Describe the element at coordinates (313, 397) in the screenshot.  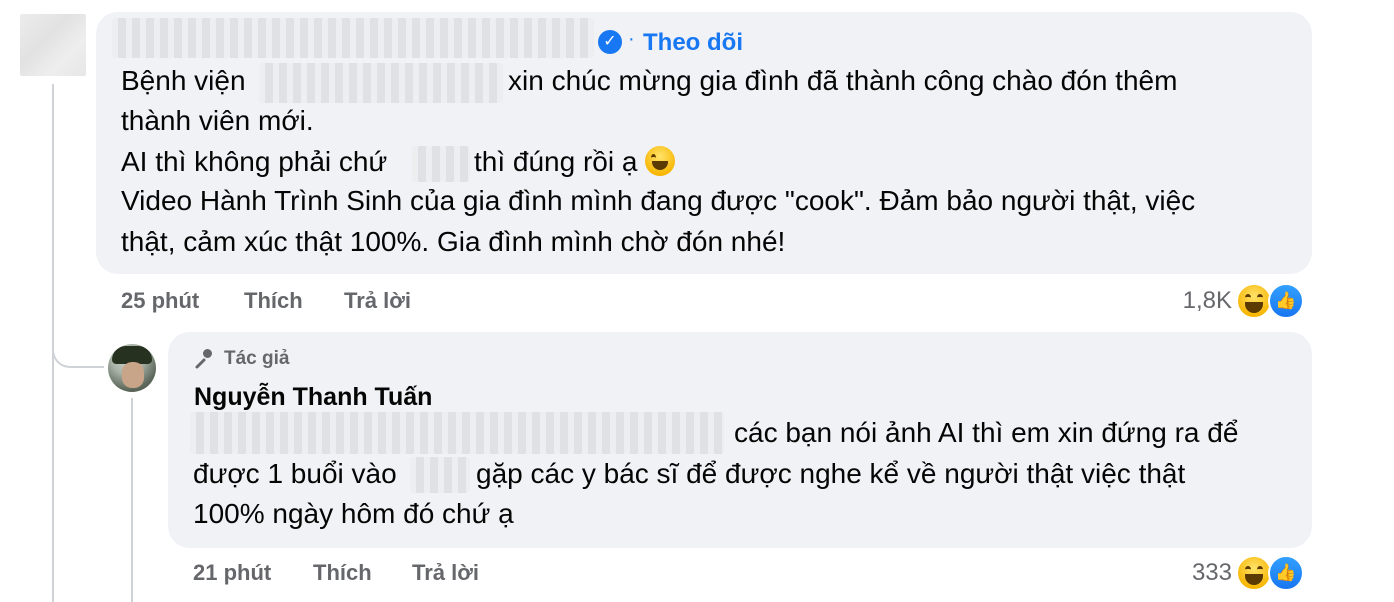
I see `reply-author-name: Nguyễn Thanh Tuấn` at that location.